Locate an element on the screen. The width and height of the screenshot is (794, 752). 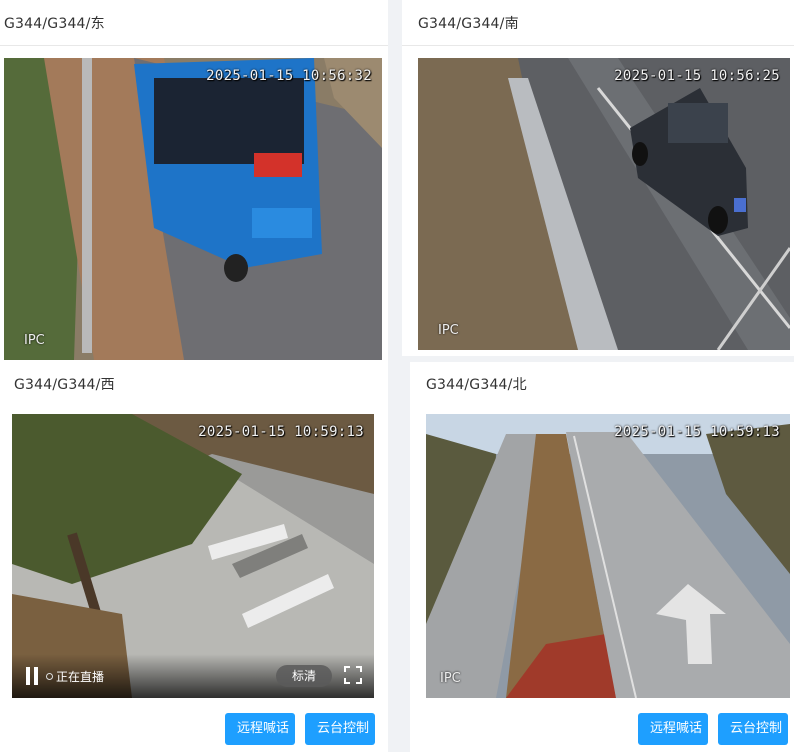
video-timestamp: 2025-01-15 10:56:25 is located at coordinates (697, 76).